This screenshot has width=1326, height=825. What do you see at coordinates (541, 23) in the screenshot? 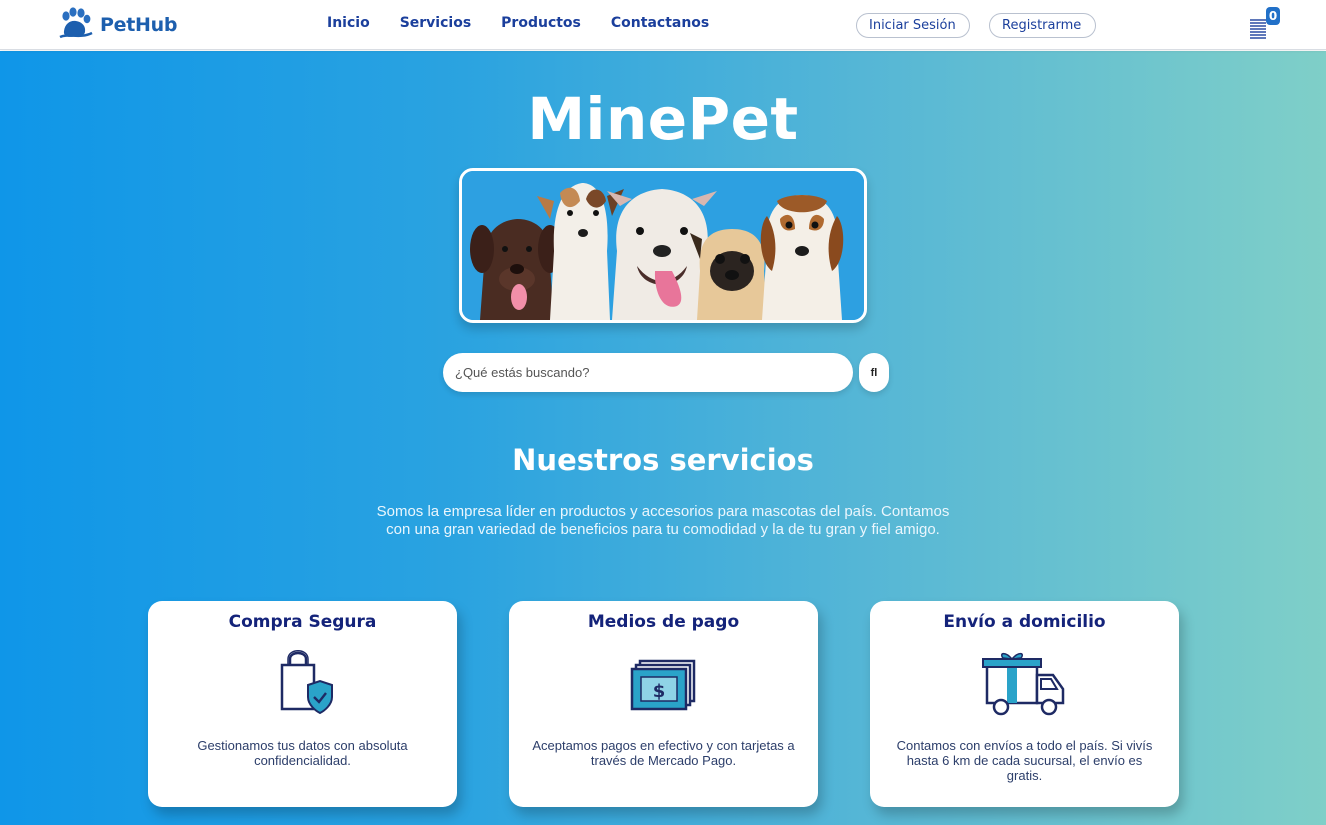
I see `nav-link-productos: Productos` at bounding box center [541, 23].